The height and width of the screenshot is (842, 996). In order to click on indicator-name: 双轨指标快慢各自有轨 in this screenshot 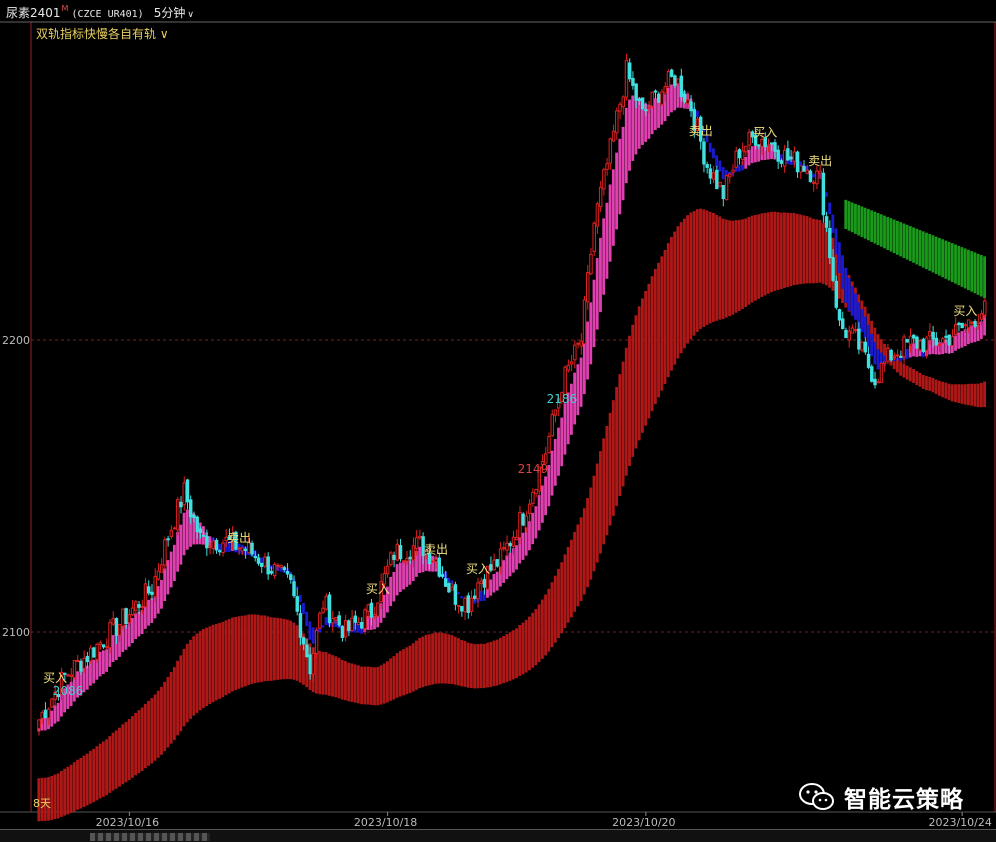, I will do `click(96, 34)`.